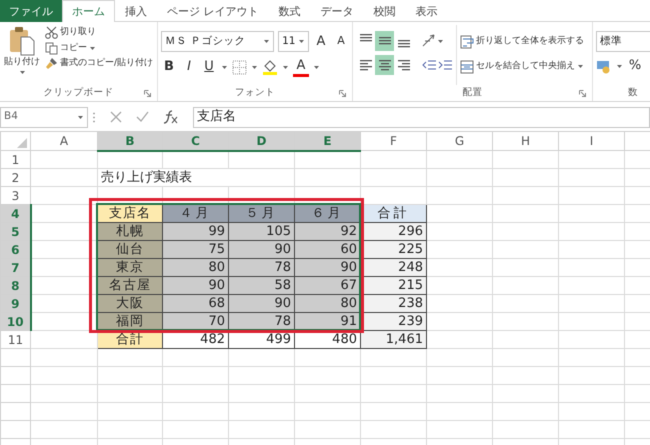  I want to click on table-cell: ５月, so click(261, 213).